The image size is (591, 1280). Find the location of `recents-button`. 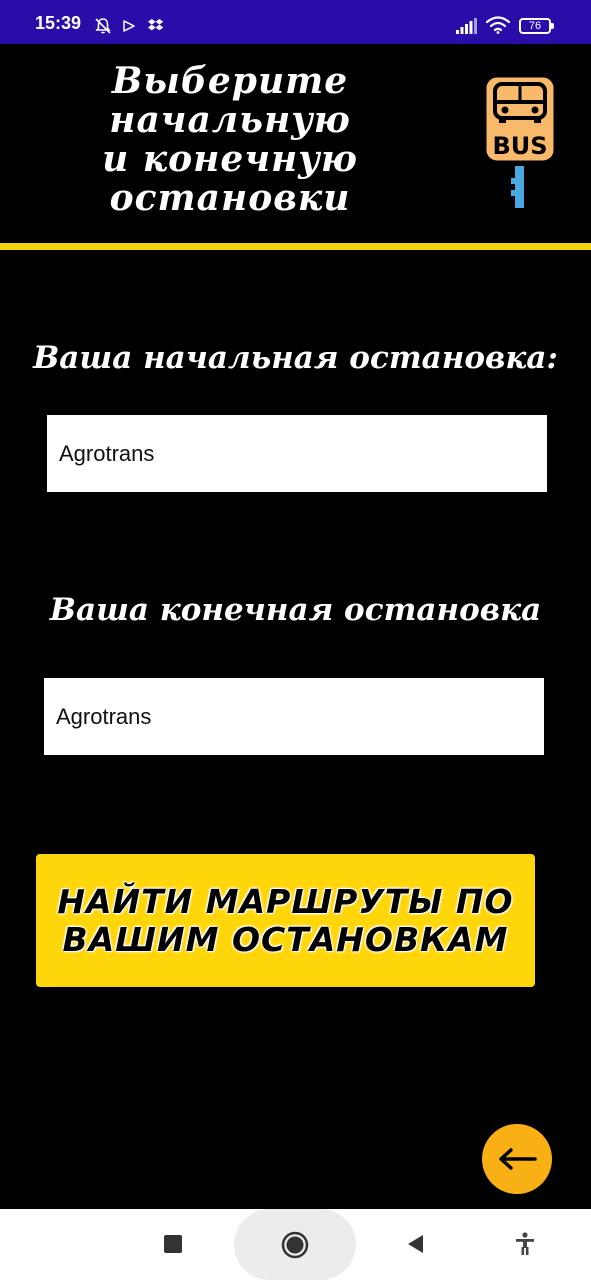

recents-button is located at coordinates (173, 1244).